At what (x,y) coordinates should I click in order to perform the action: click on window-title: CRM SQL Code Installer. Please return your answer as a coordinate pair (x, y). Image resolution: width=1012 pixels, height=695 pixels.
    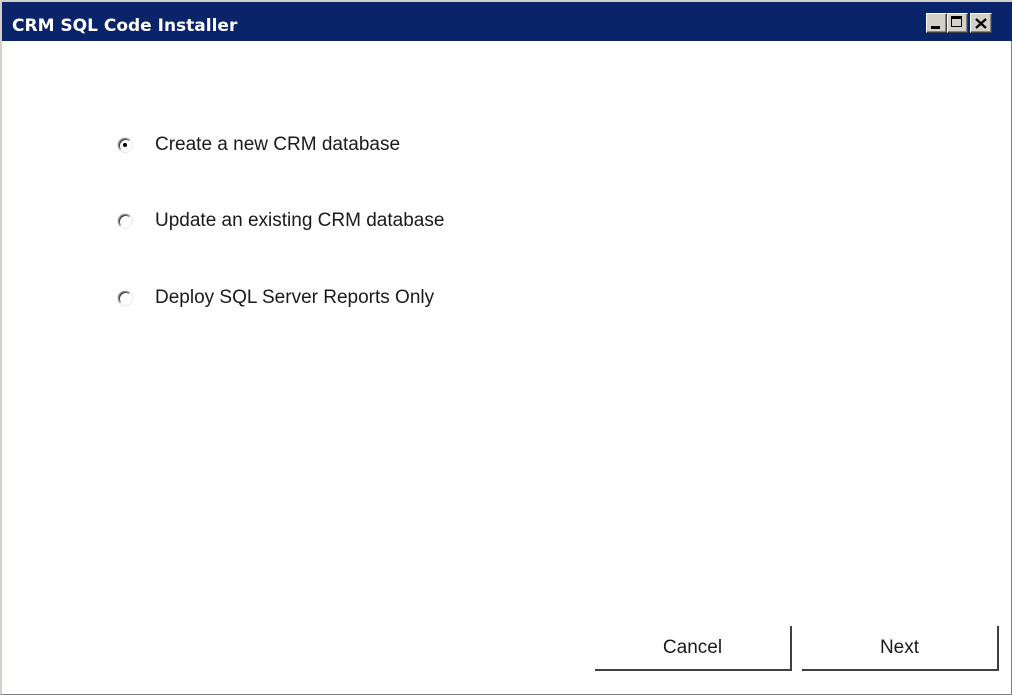
    Looking at the image, I should click on (125, 26).